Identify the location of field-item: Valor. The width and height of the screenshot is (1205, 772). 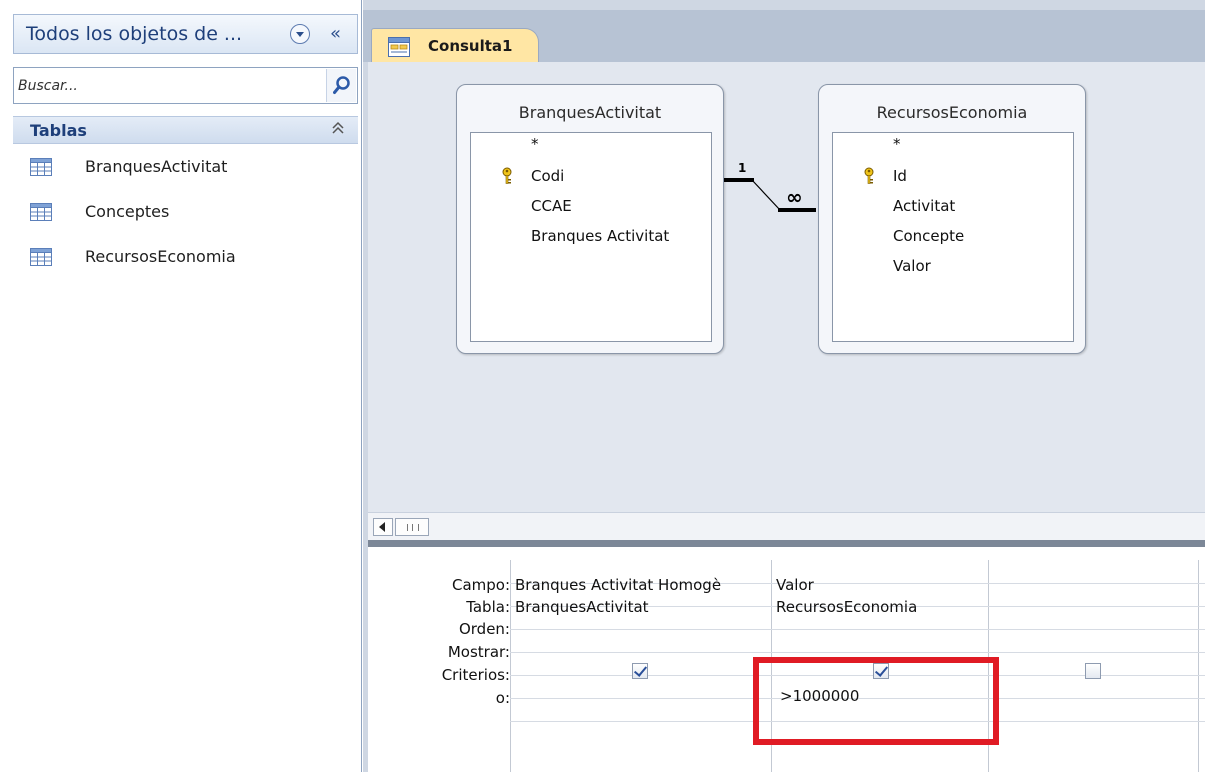
(912, 266).